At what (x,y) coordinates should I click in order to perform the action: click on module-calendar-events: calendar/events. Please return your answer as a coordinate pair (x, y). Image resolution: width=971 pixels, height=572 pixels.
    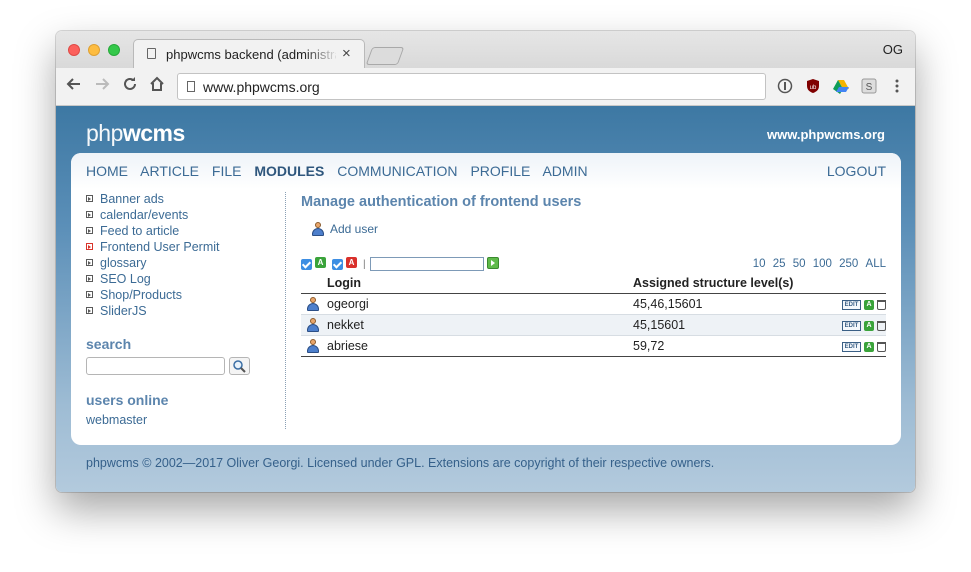
    Looking at the image, I should click on (185, 216).